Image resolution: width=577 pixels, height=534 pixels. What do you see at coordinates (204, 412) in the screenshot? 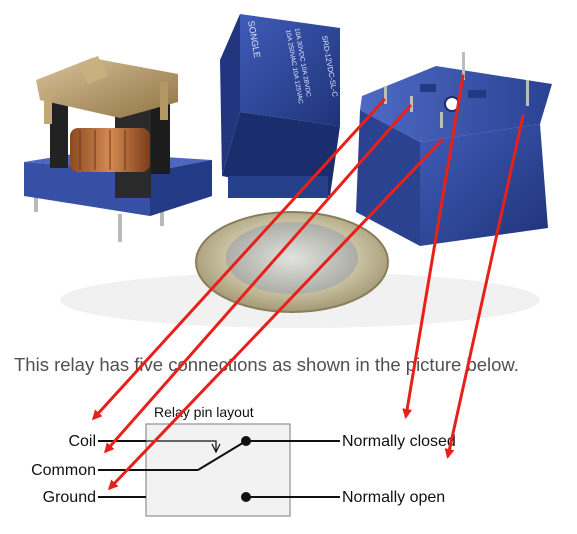
I see `diagram-title: Relay pin layout` at bounding box center [204, 412].